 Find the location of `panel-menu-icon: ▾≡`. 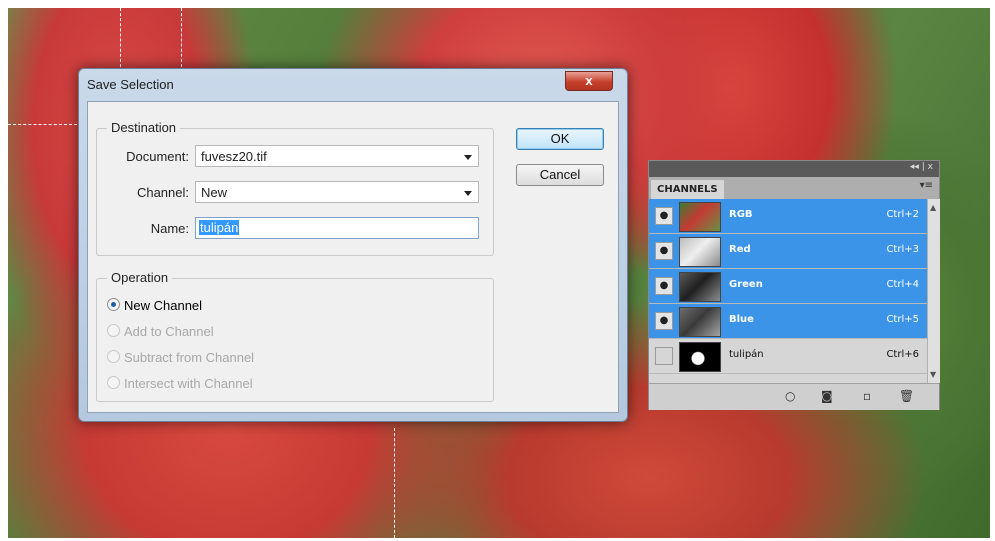

panel-menu-icon: ▾≡ is located at coordinates (926, 185).